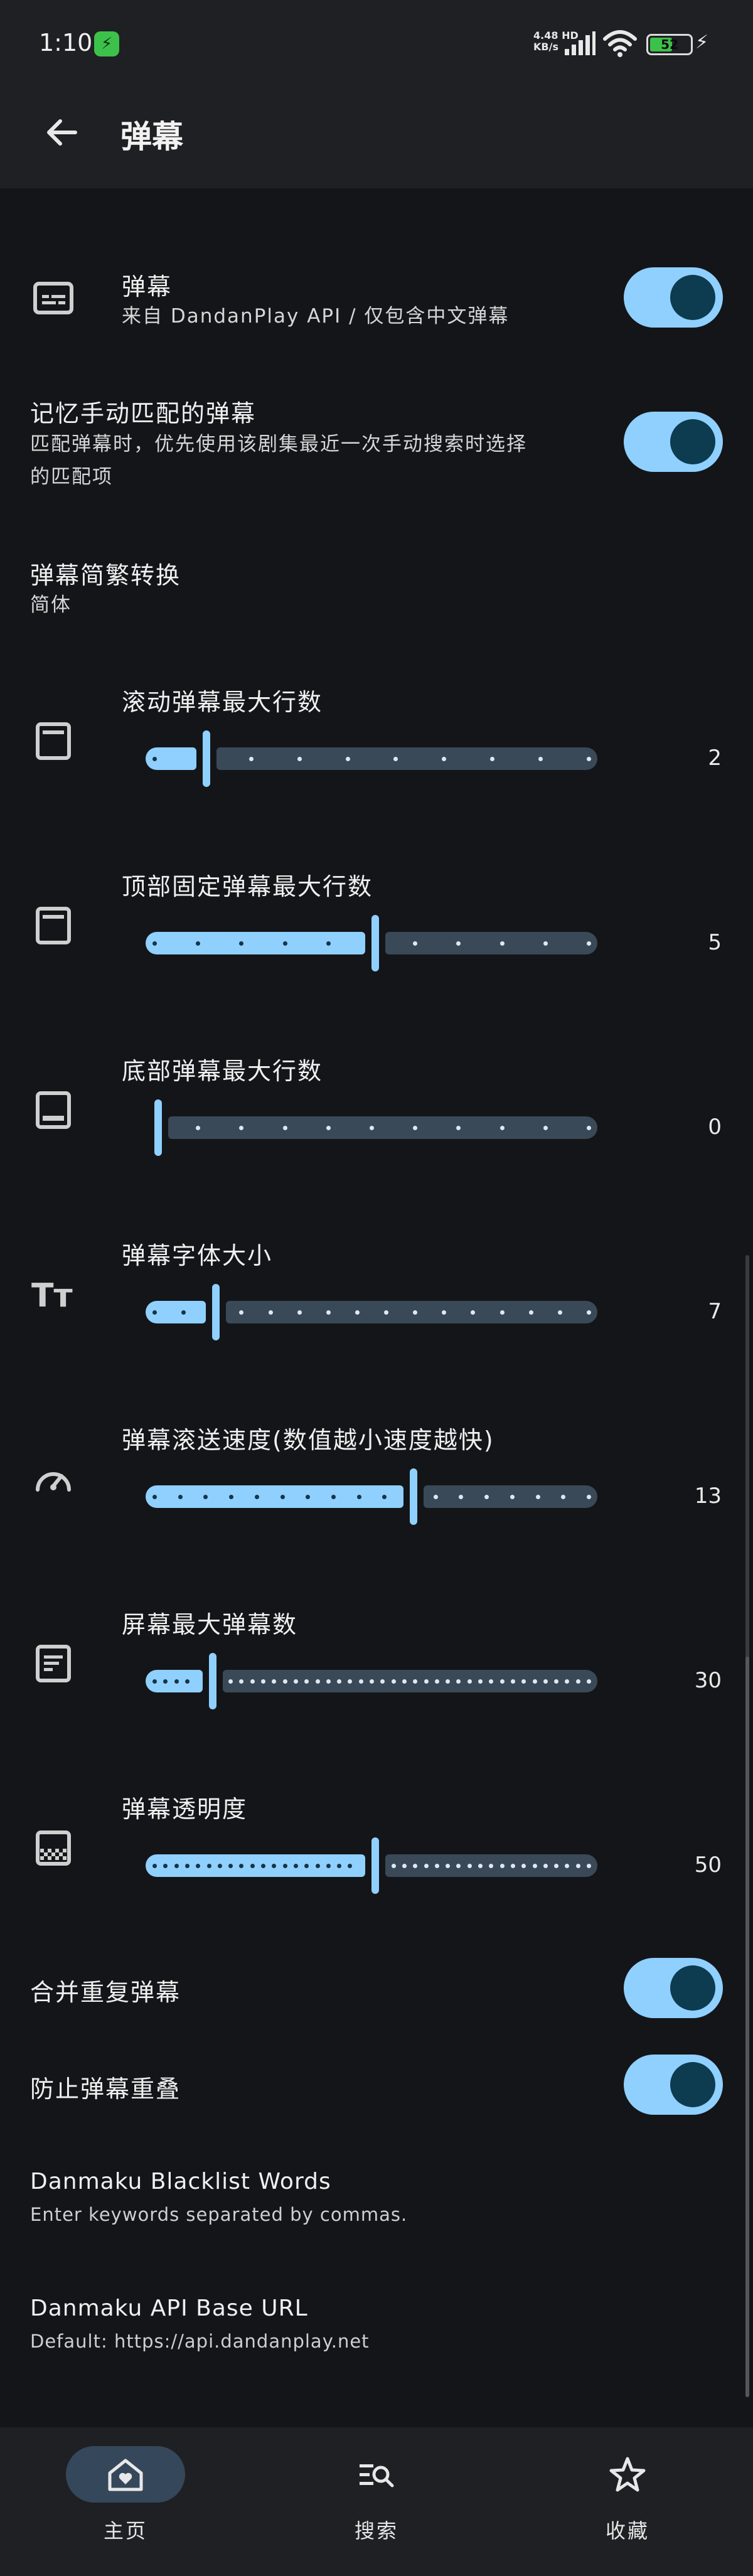 This screenshot has width=753, height=2576. Describe the element at coordinates (376, 44) in the screenshot. I see `status-bar: 1:10 ⚡ 4.48 HD KB/s 52 ⚡` at that location.